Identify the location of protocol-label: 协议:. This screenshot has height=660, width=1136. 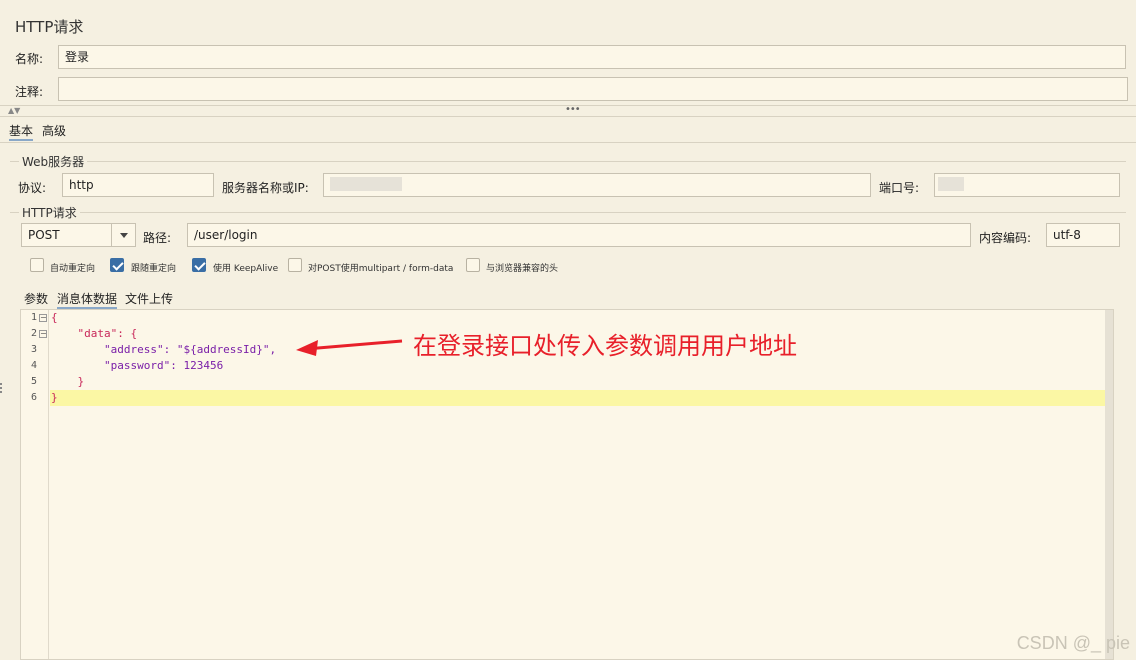
(32, 188).